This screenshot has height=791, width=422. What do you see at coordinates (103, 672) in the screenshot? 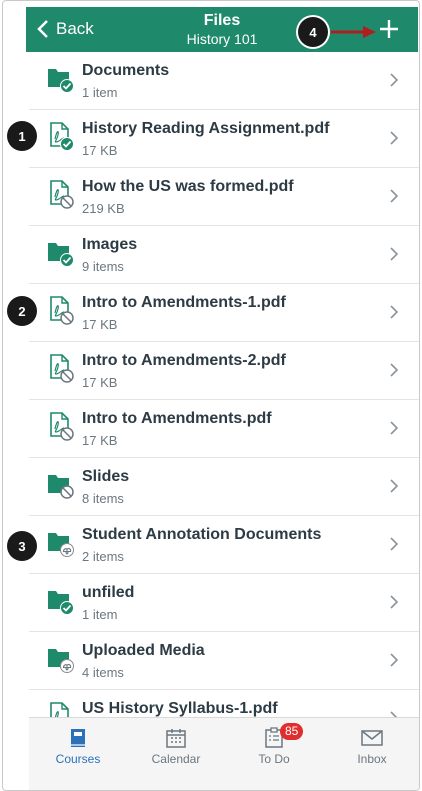
I see `item-meta: 4 items` at bounding box center [103, 672].